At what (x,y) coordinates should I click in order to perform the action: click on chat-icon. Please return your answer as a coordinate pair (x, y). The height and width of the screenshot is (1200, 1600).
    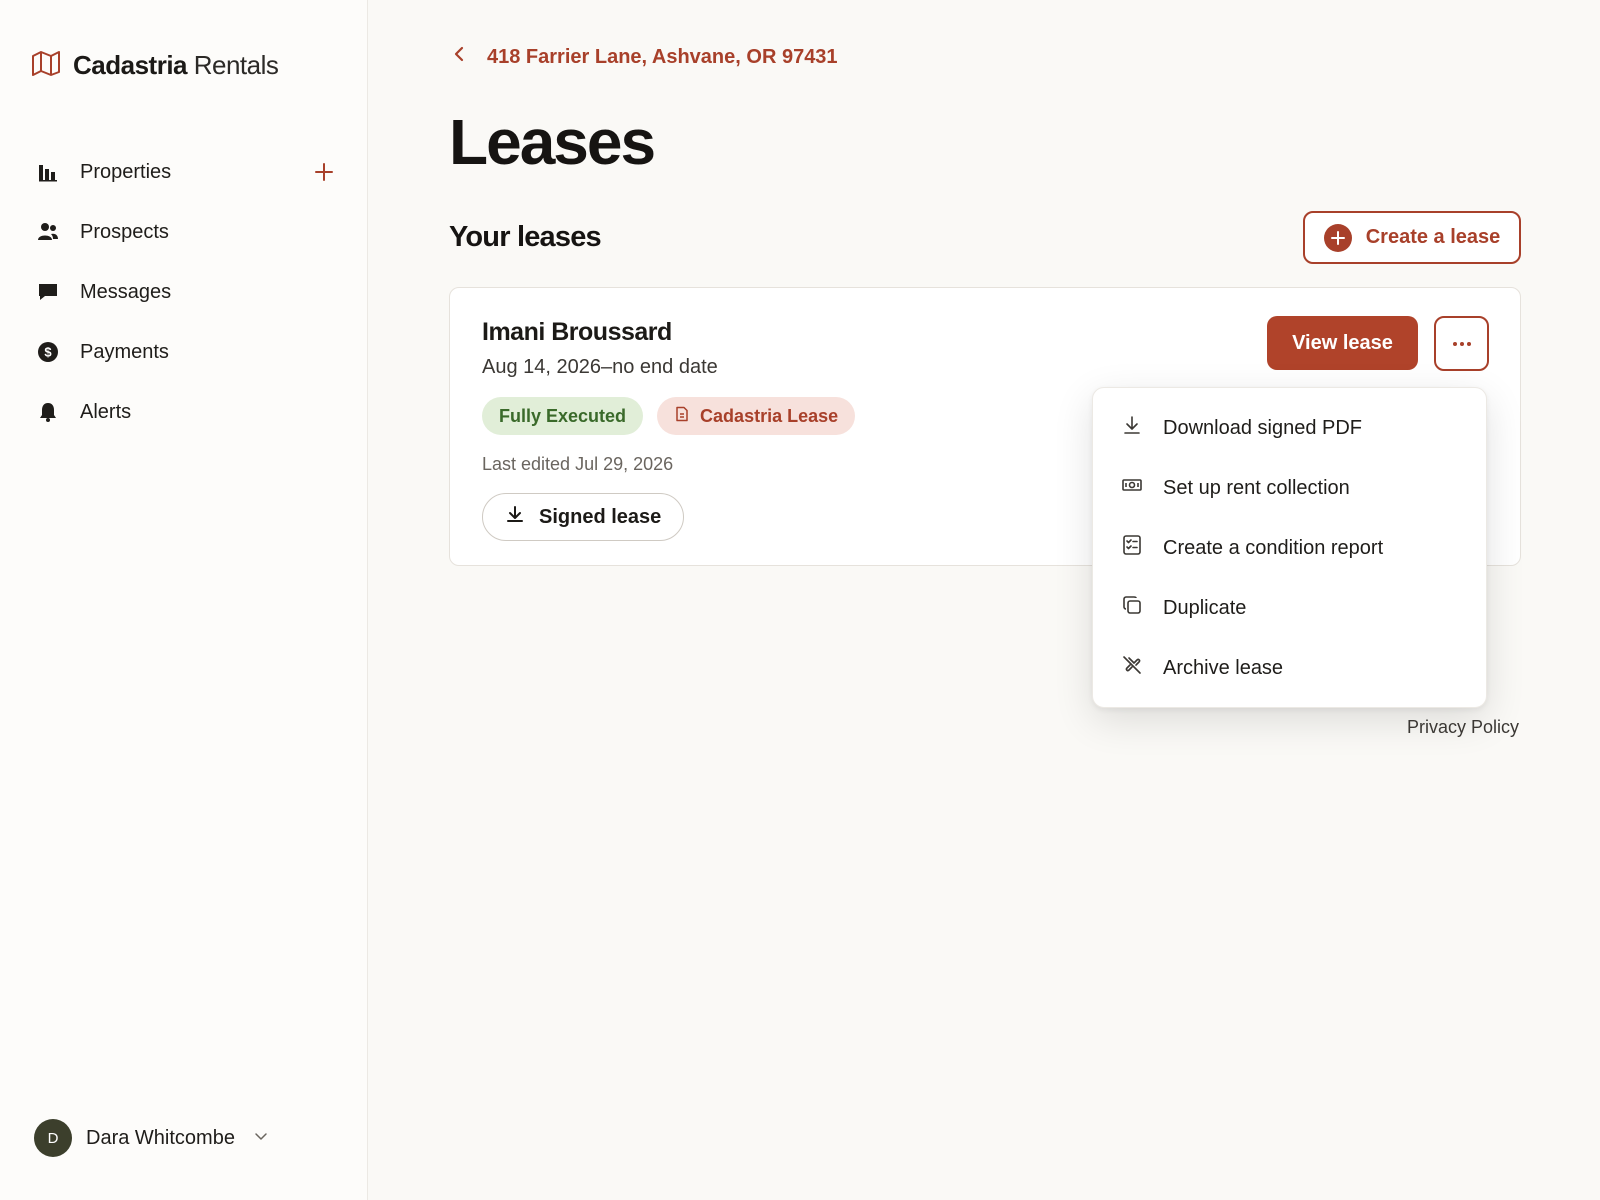
    Looking at the image, I should click on (48, 292).